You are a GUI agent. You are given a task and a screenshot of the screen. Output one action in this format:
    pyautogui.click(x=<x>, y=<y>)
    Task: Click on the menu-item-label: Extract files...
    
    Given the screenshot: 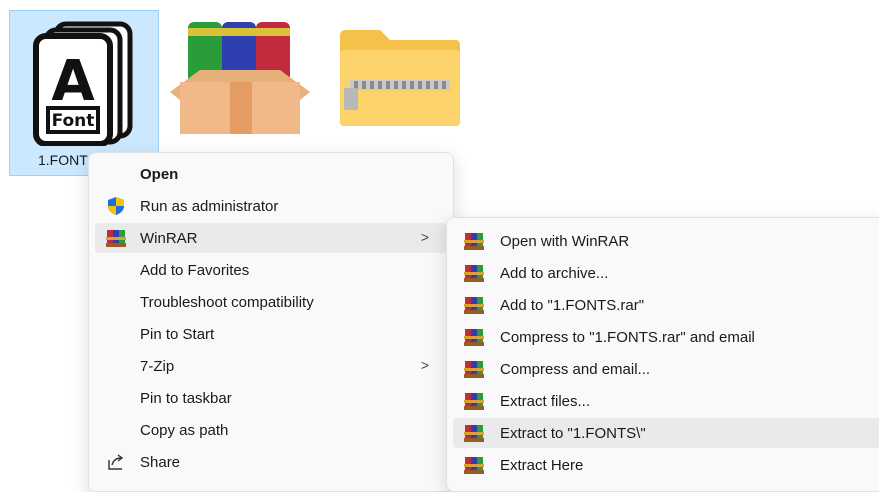 What is the action you would take?
    pyautogui.click(x=545, y=401)
    